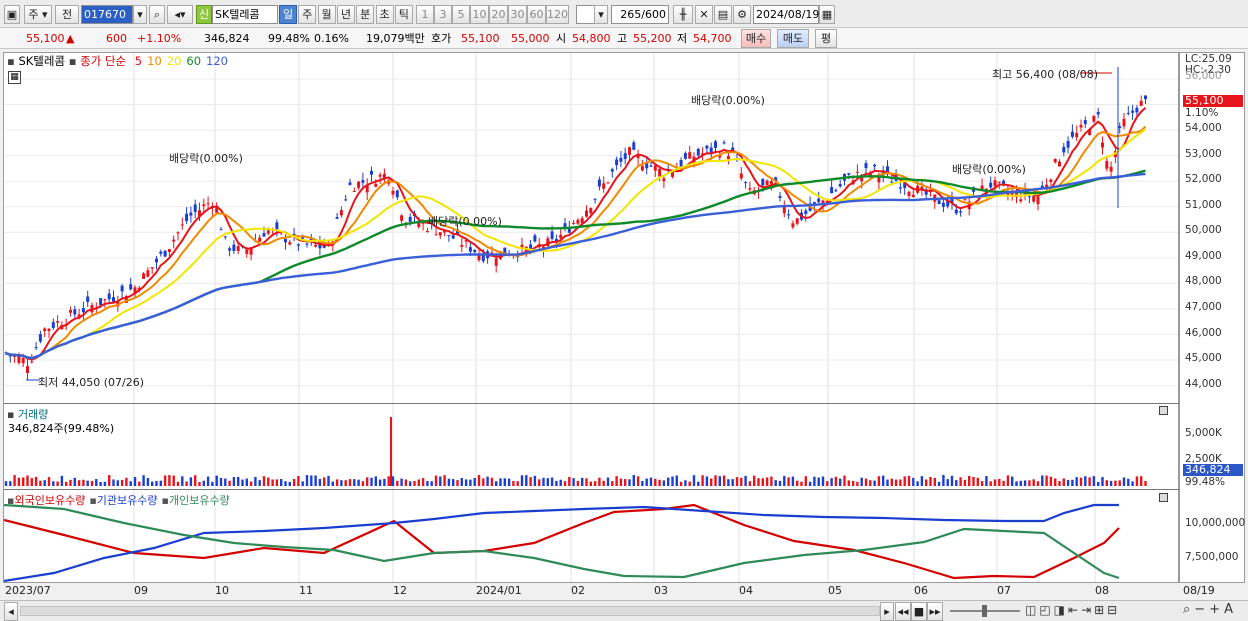 The image size is (1248, 621). I want to click on layout-icons: ◫◰◨⇤⇥⊞⊟, so click(1072, 610).